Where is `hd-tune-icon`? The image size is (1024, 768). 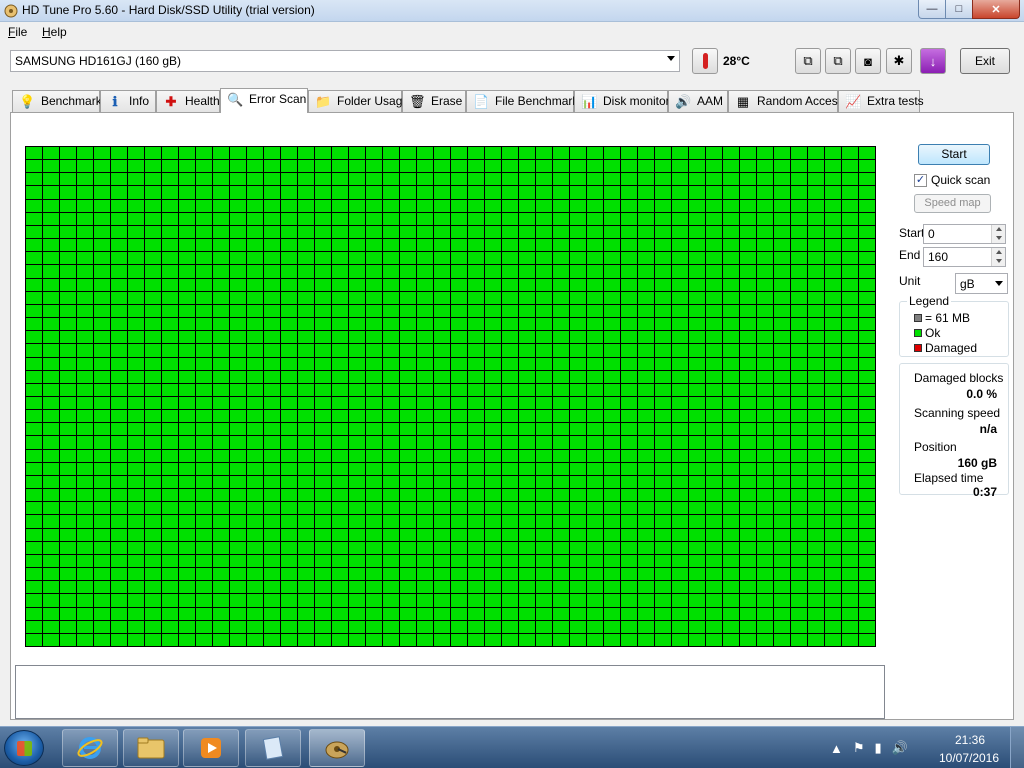 hd-tune-icon is located at coordinates (337, 748).